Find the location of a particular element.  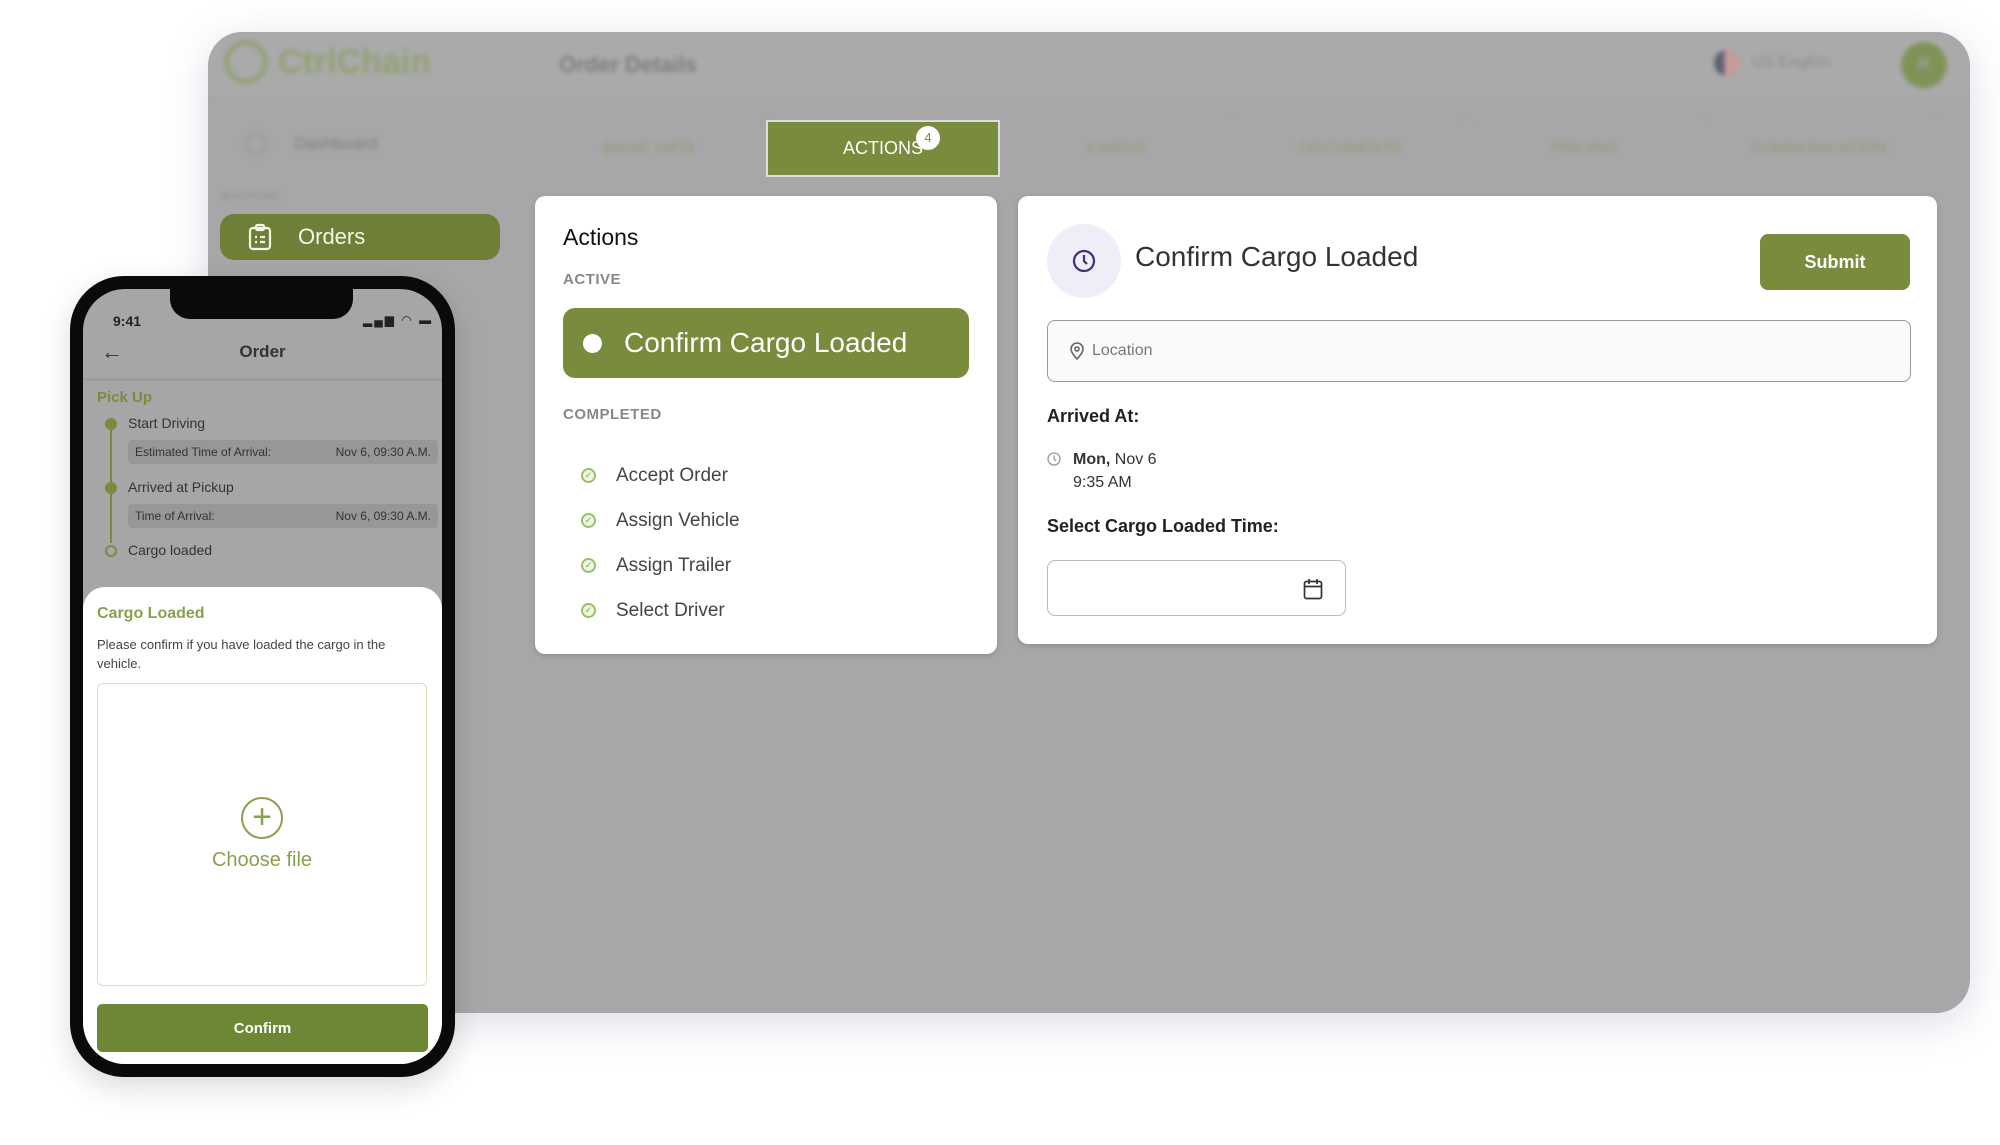

us-flag-icon is located at coordinates (1727, 63).